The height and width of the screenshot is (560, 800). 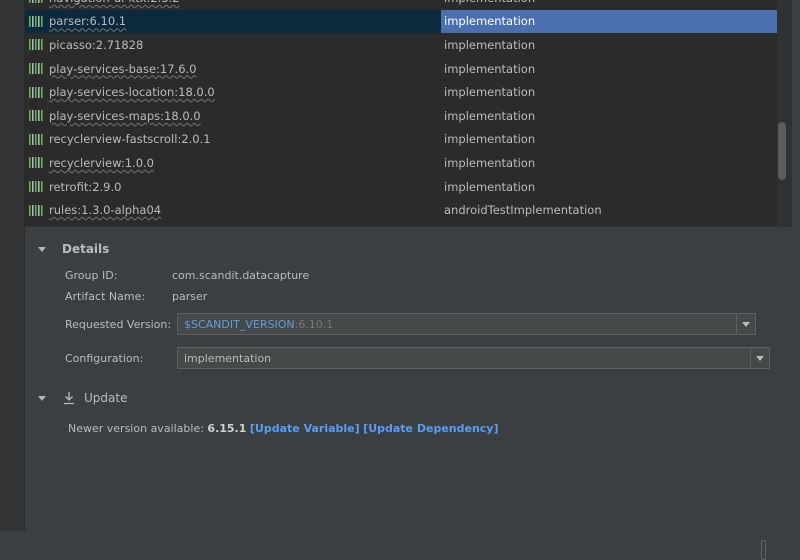 I want to click on table-row: navigation-ui-ktx:2.3.2 implementation, so click(x=401, y=5).